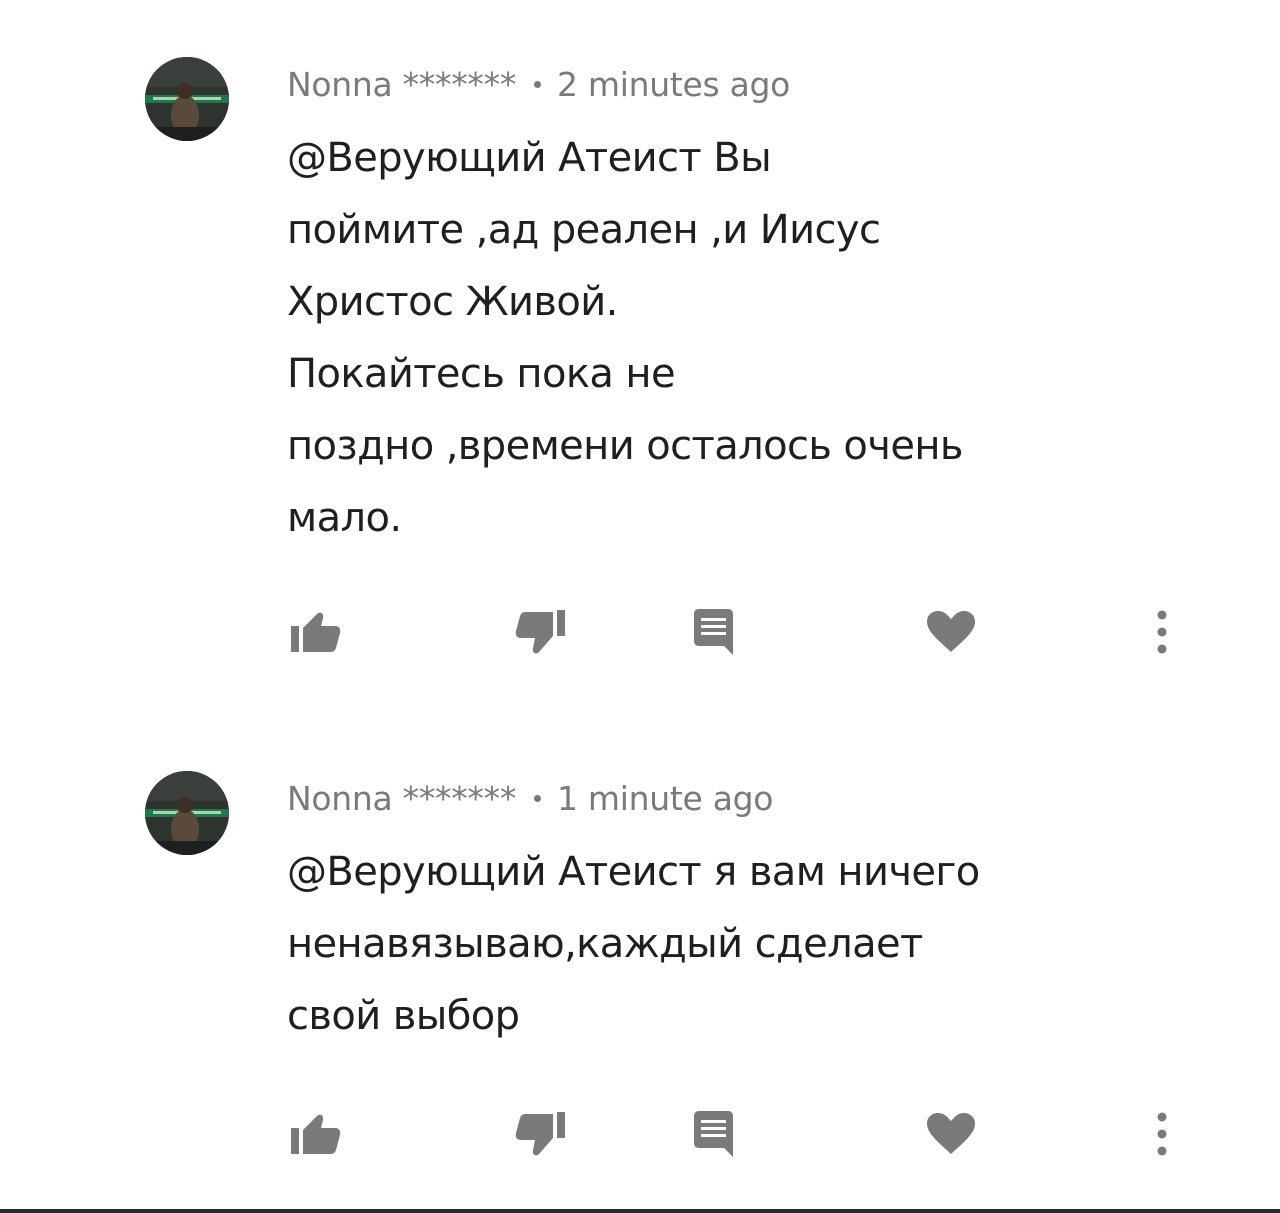 This screenshot has height=1213, width=1280. Describe the element at coordinates (633, 872) in the screenshot. I see `comment-line: @Верующий Атеист я вам ничего` at that location.